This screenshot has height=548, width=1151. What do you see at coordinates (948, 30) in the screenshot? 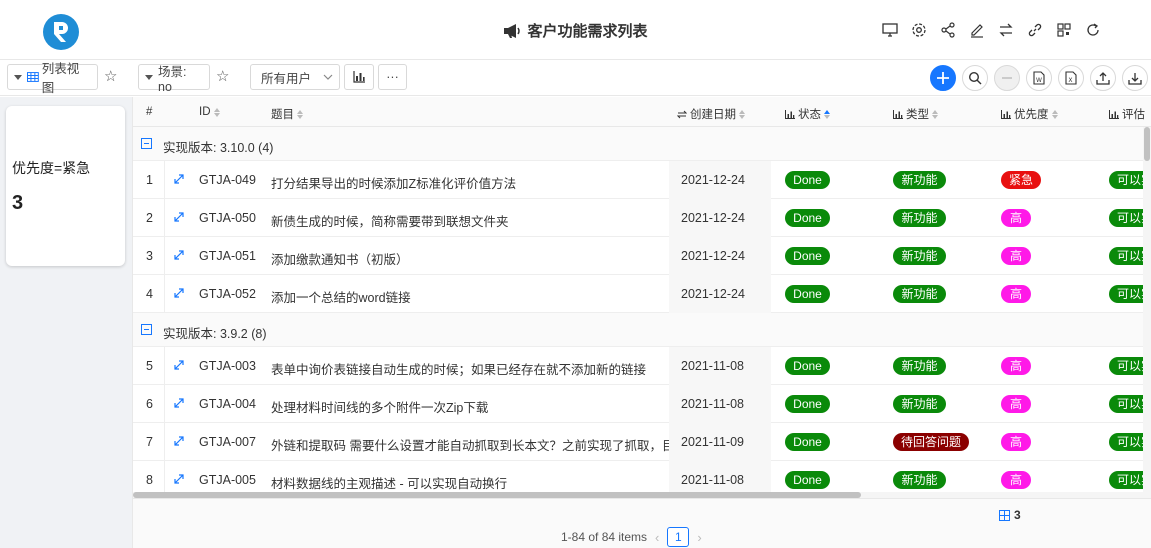
I see `share-icon` at bounding box center [948, 30].